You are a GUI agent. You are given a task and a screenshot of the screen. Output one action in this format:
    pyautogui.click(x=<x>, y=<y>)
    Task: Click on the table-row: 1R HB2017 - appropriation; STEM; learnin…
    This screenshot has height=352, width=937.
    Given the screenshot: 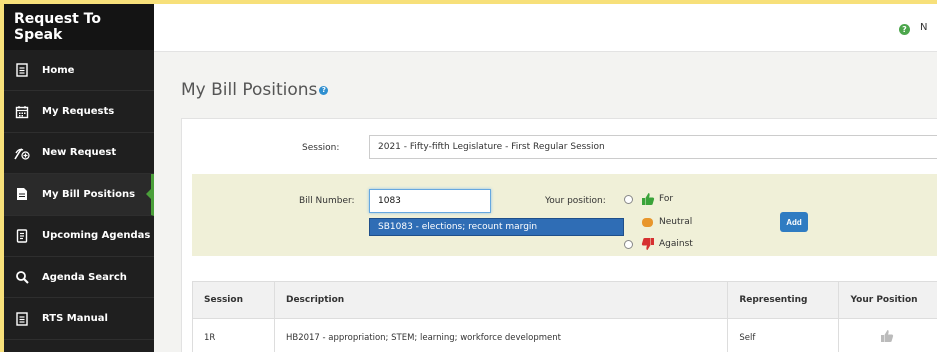 What is the action you would take?
    pyautogui.click(x=565, y=335)
    